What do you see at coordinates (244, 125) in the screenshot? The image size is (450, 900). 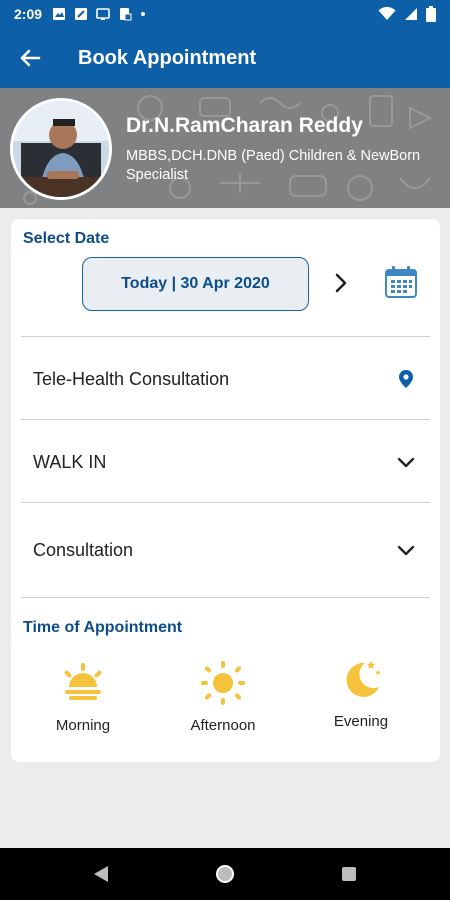 I see `doctor-name: Dr.N.RamCharan Reddy` at bounding box center [244, 125].